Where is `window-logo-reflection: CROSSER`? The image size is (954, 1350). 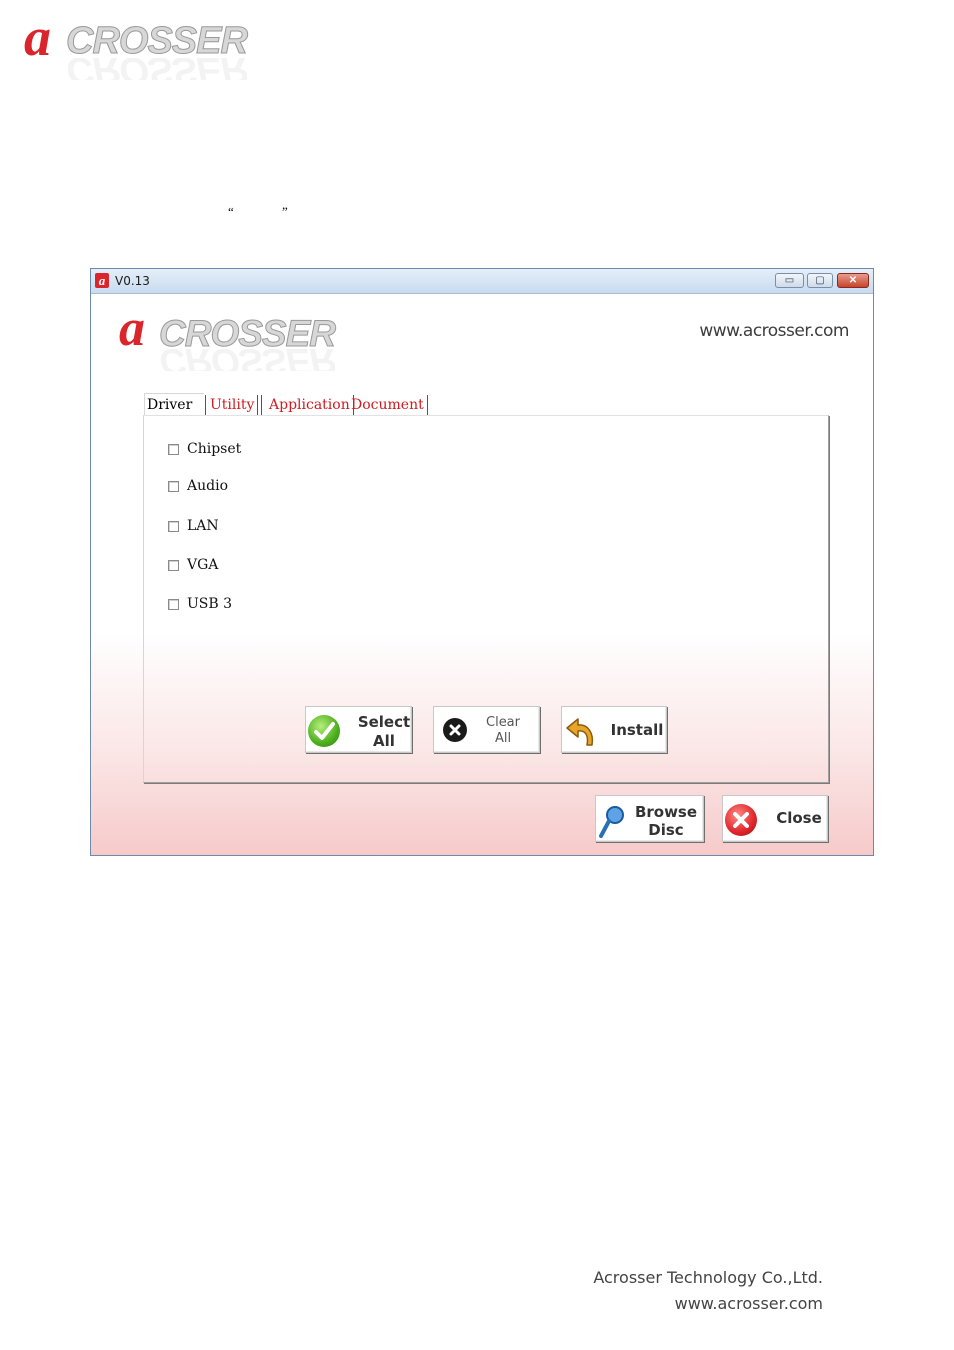 window-logo-reflection: CROSSER is located at coordinates (247, 360).